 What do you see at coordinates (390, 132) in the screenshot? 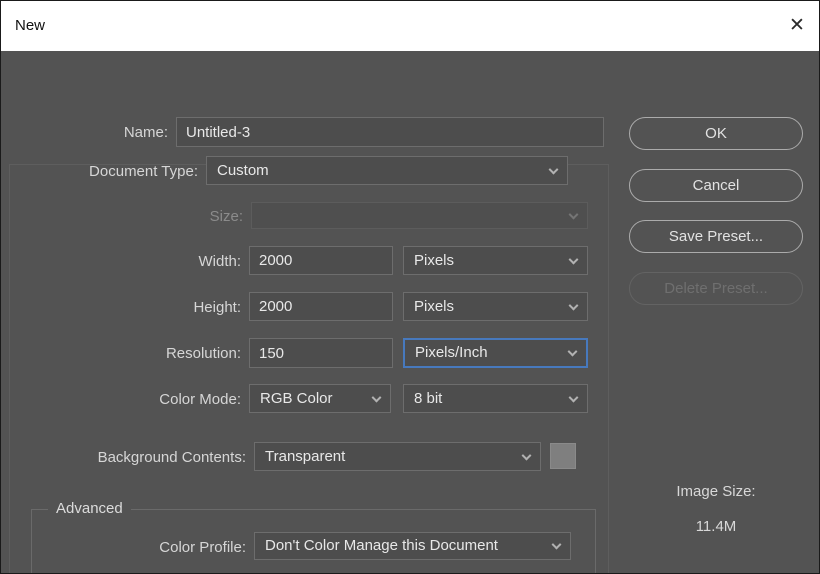
I see `name-input` at bounding box center [390, 132].